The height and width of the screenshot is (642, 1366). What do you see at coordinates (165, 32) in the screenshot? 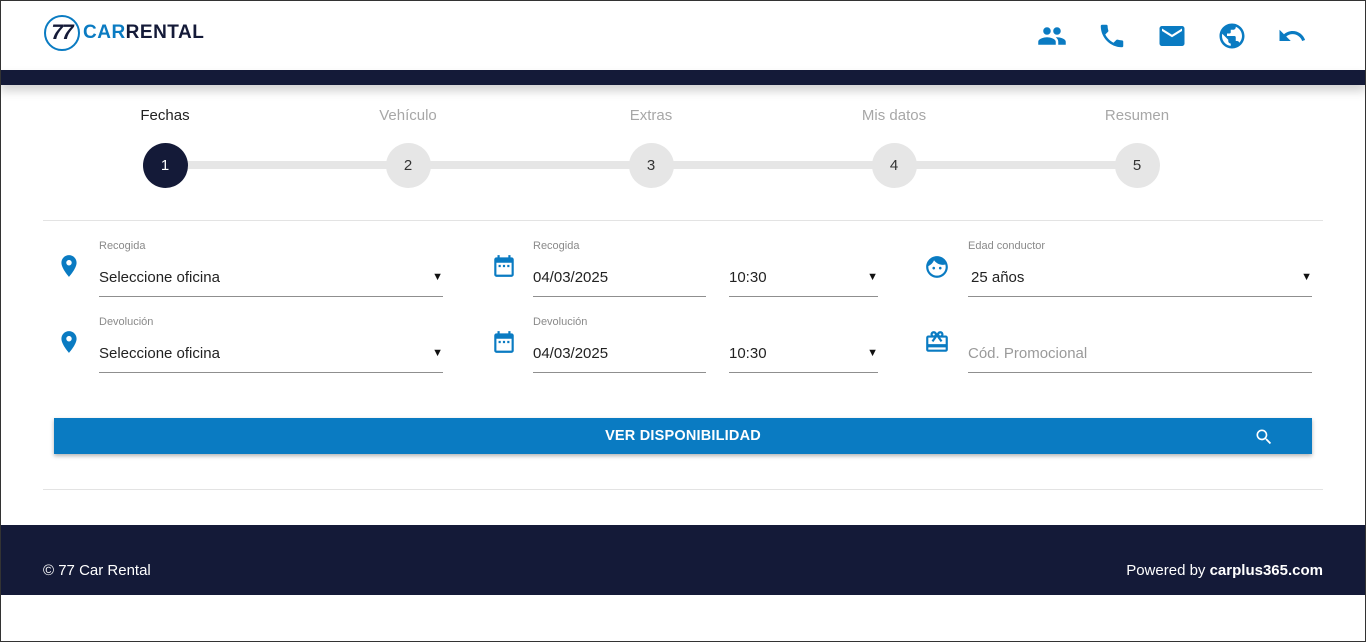
I see `logo-word-rental: RENTAL` at bounding box center [165, 32].